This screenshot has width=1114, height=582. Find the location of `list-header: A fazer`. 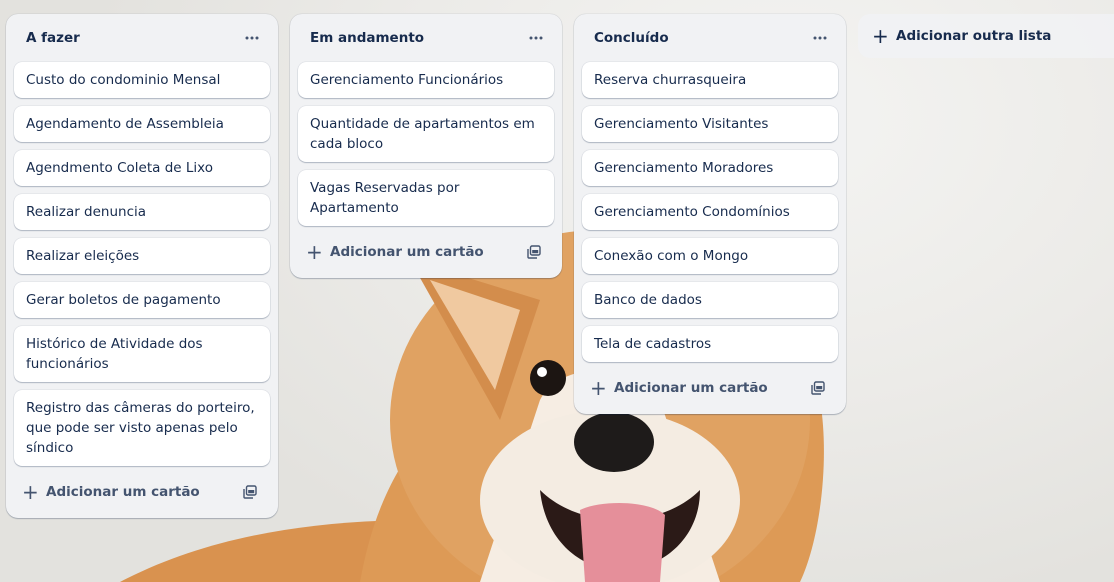

list-header: A fazer is located at coordinates (142, 38).